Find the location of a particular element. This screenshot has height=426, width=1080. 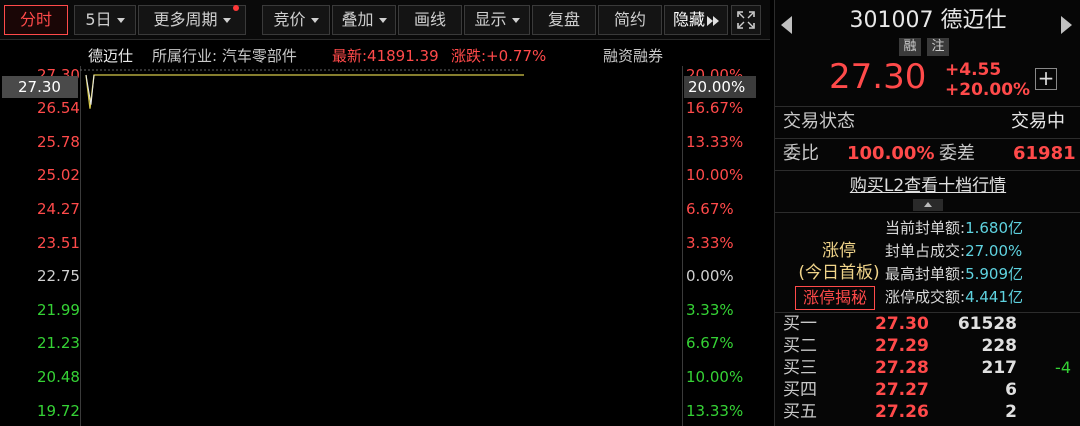

price-axis-tick: 24.27 is located at coordinates (58, 209).